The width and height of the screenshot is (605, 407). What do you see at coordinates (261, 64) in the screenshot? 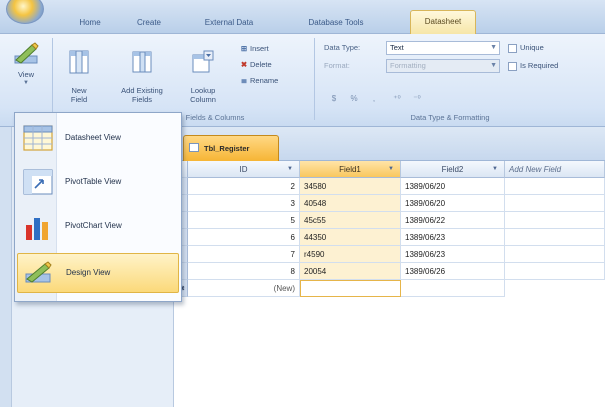
I see `delete-label: Delete` at bounding box center [261, 64].